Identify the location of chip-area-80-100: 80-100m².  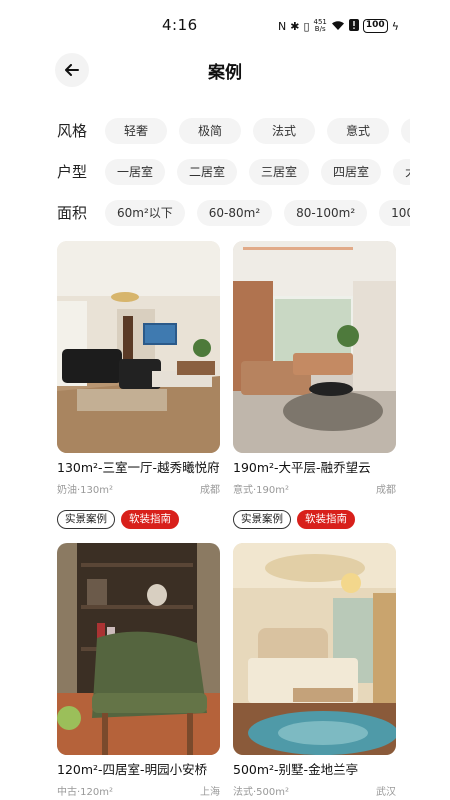
(326, 213).